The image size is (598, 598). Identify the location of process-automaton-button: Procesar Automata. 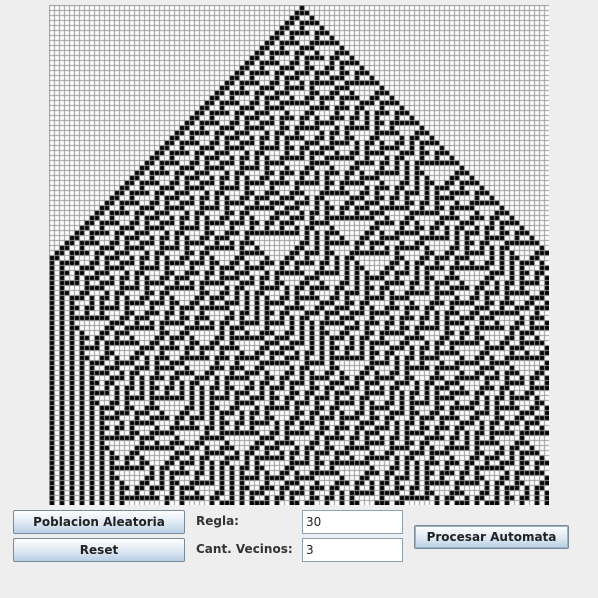
(491, 537).